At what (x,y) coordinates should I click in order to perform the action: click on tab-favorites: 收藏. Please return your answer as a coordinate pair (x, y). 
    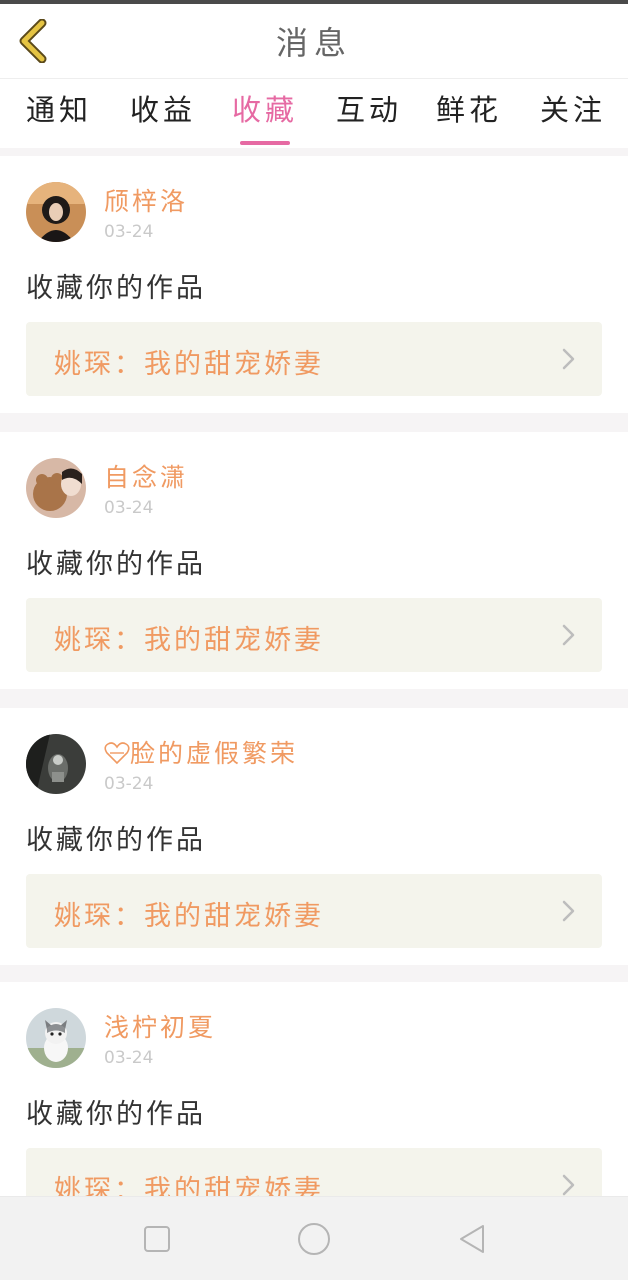
    Looking at the image, I should click on (265, 116).